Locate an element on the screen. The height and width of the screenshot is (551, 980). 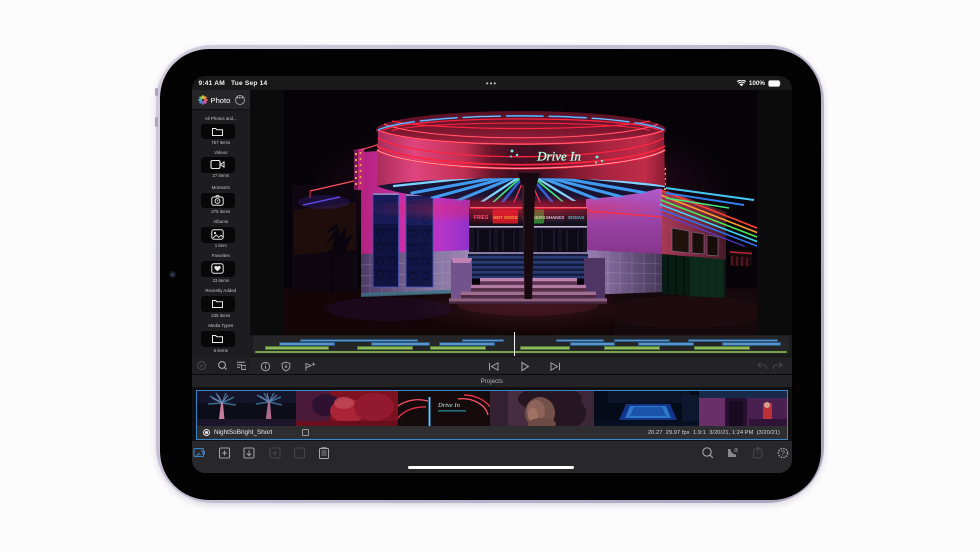
svg-text: a is located at coordinates (736, 450).